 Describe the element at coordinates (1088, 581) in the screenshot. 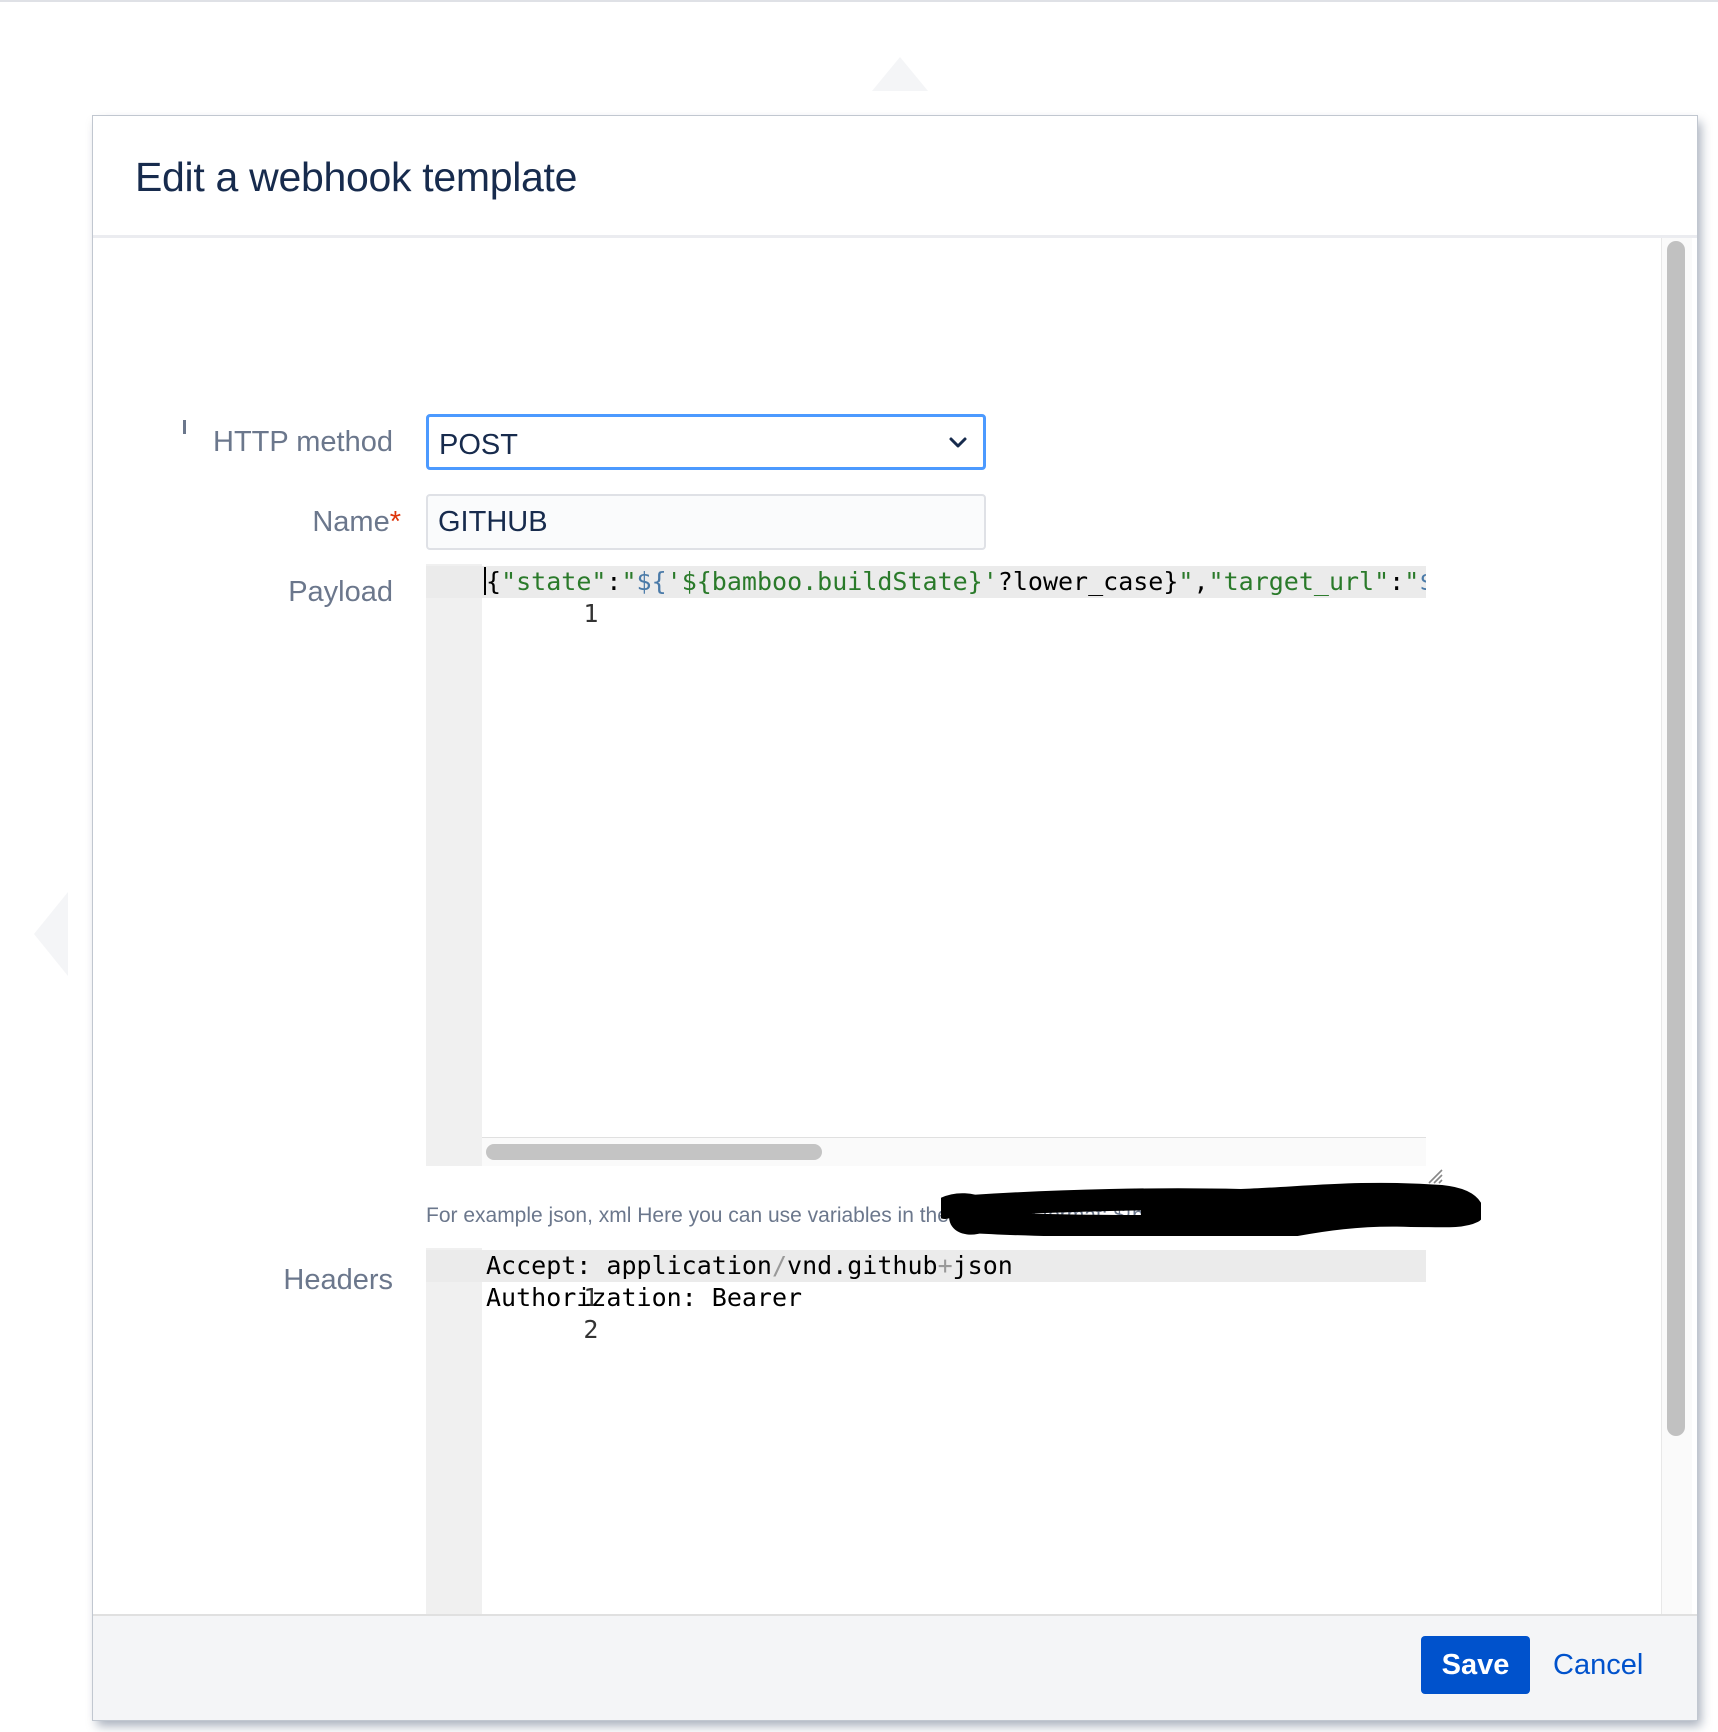

I see `token: ?lower_case}` at that location.